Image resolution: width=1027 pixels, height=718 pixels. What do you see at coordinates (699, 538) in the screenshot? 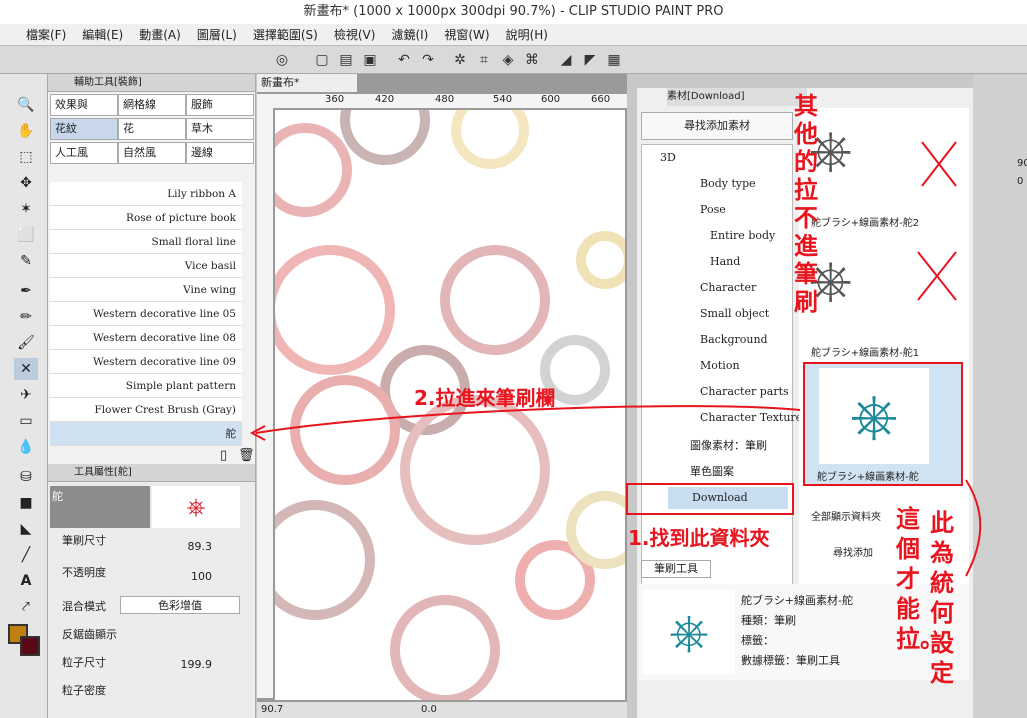
I see `annotation-find-folder: 1.找到此資料夾` at bounding box center [699, 538].